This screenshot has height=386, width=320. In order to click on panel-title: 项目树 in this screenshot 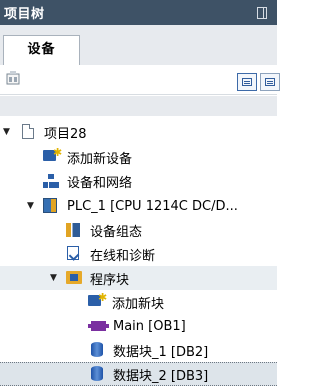, I will do `click(24, 14)`.